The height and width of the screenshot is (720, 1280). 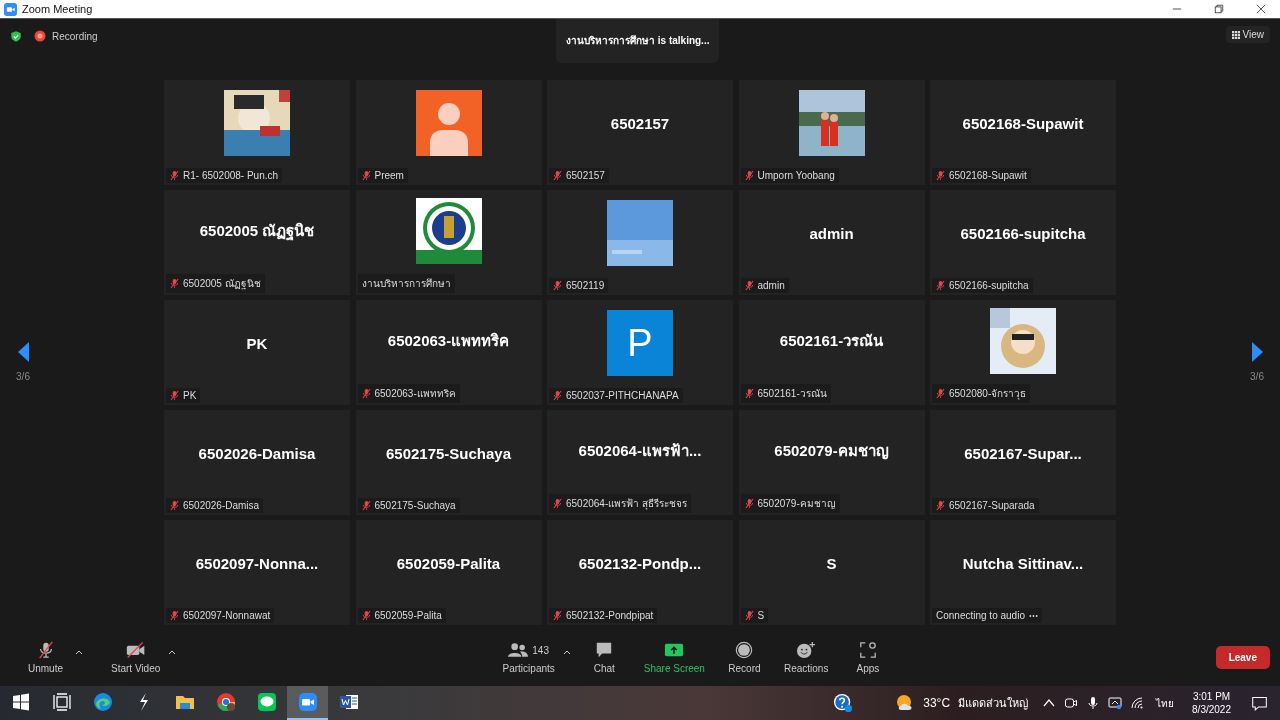 What do you see at coordinates (640, 123) in the screenshot?
I see `participant-name: 6502157` at bounding box center [640, 123].